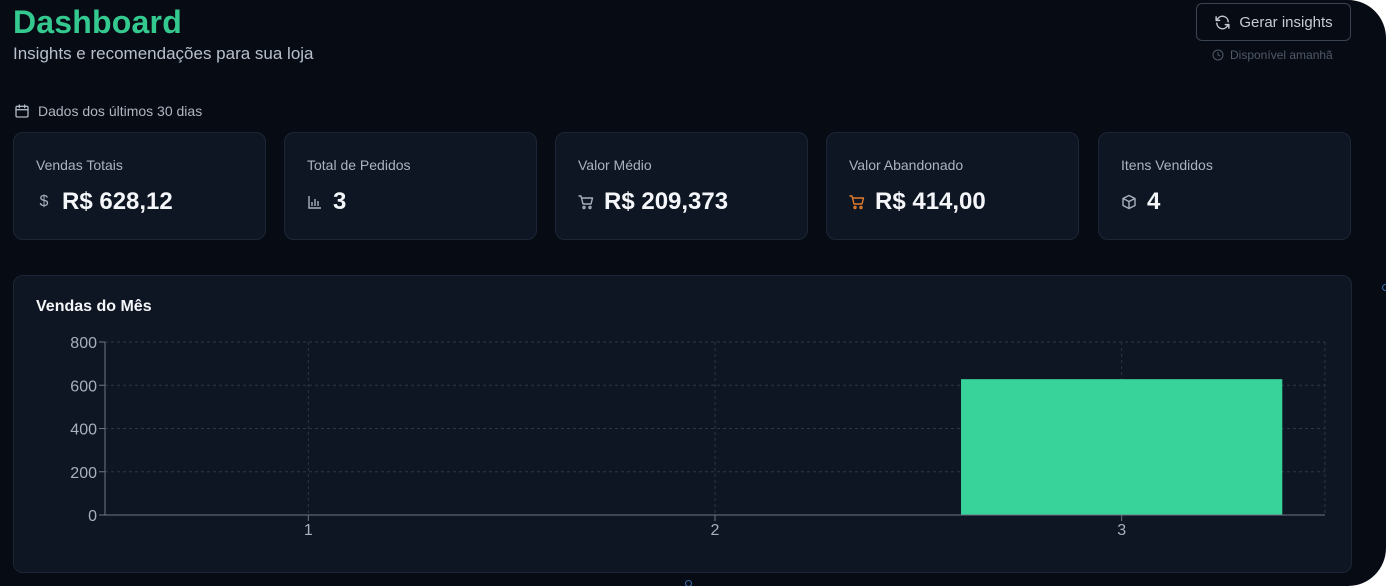 This screenshot has width=1386, height=586. I want to click on y-tick-label: 0, so click(92, 516).